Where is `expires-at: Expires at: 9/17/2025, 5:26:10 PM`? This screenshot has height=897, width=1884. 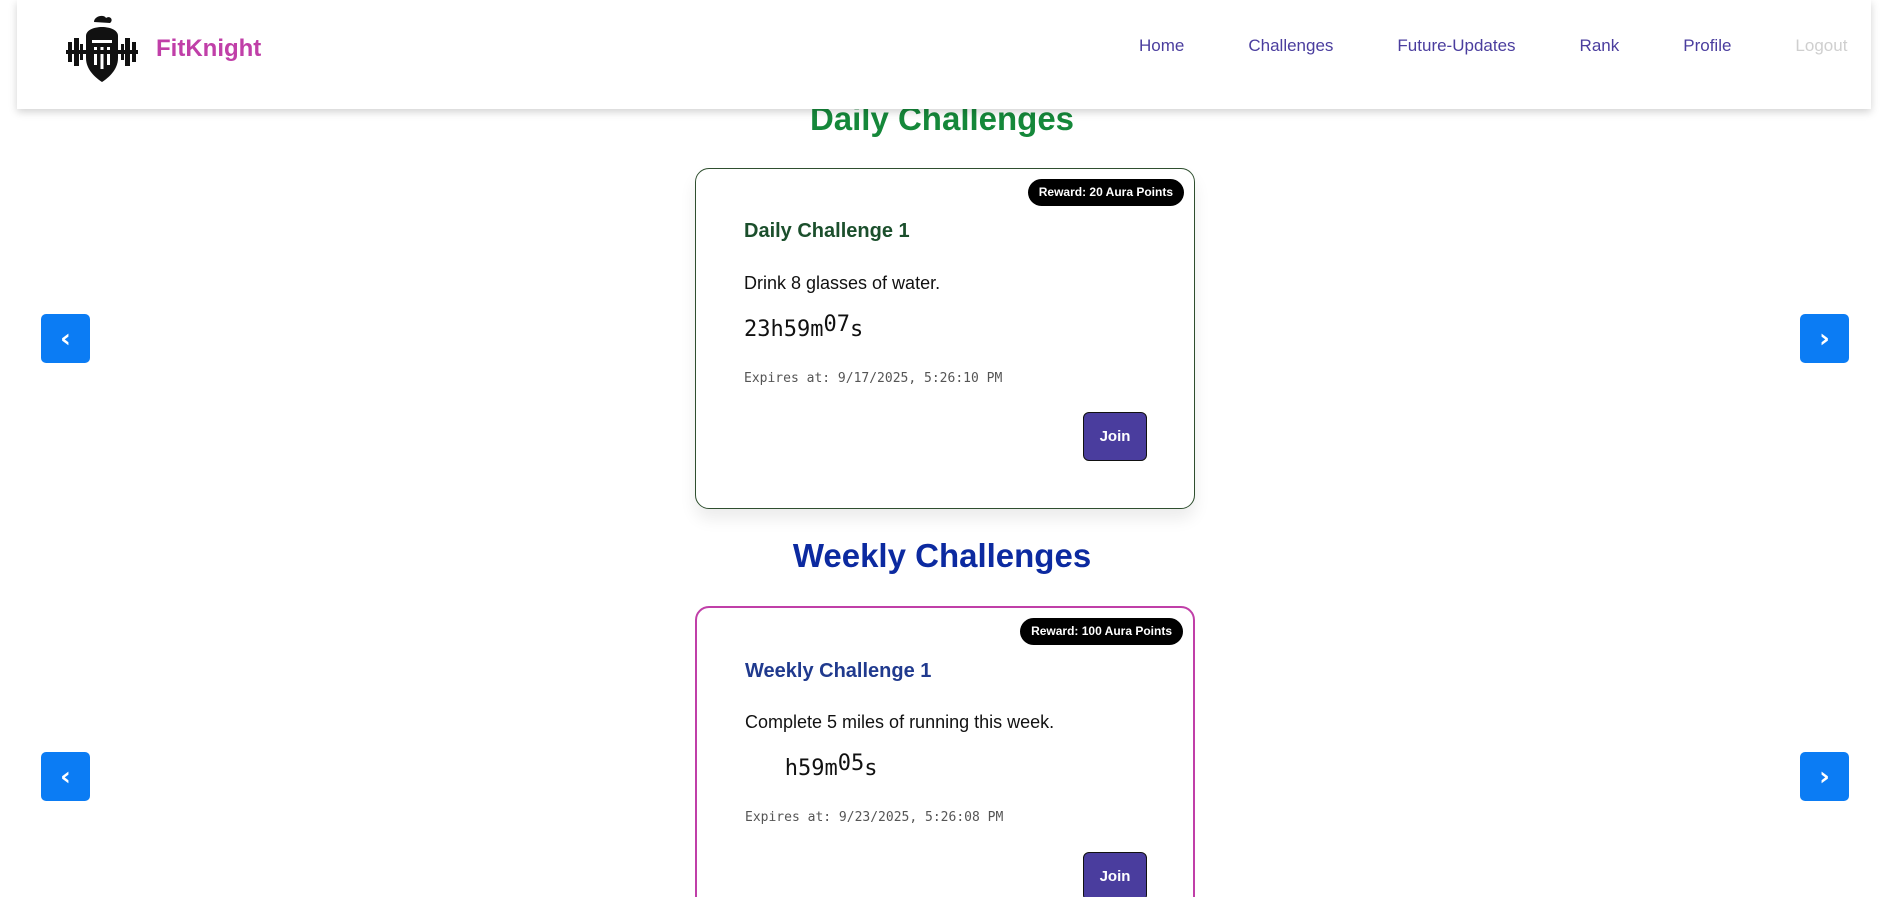 expires-at: Expires at: 9/17/2025, 5:26:10 PM is located at coordinates (873, 378).